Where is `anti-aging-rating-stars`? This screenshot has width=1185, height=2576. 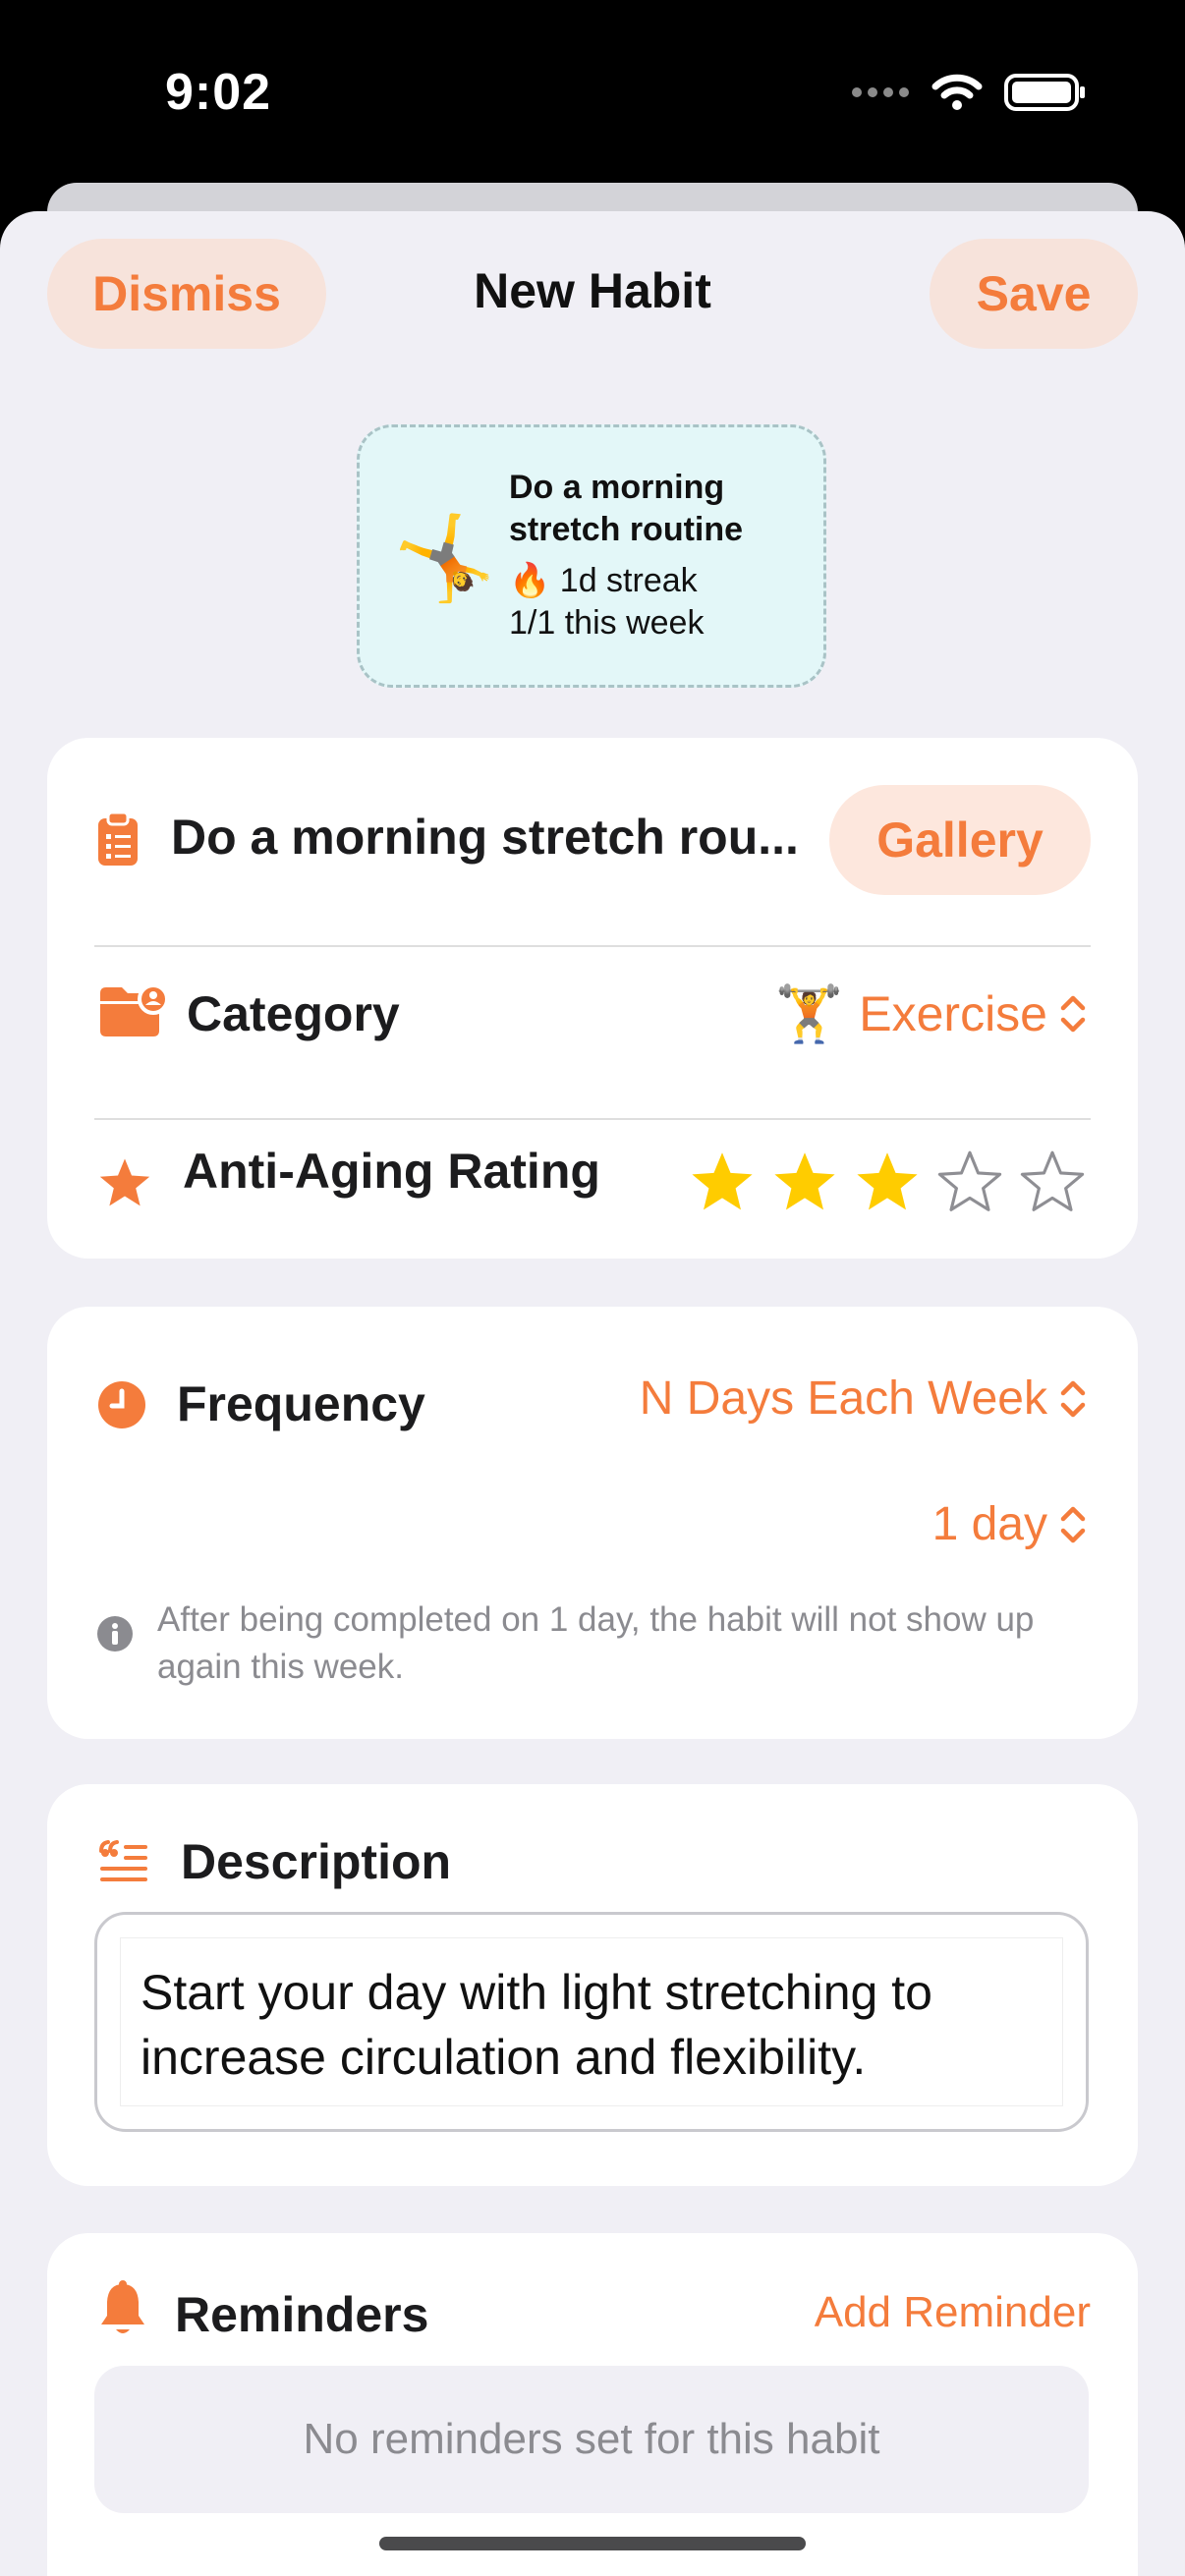
anti-aging-rating-stars is located at coordinates (888, 1181).